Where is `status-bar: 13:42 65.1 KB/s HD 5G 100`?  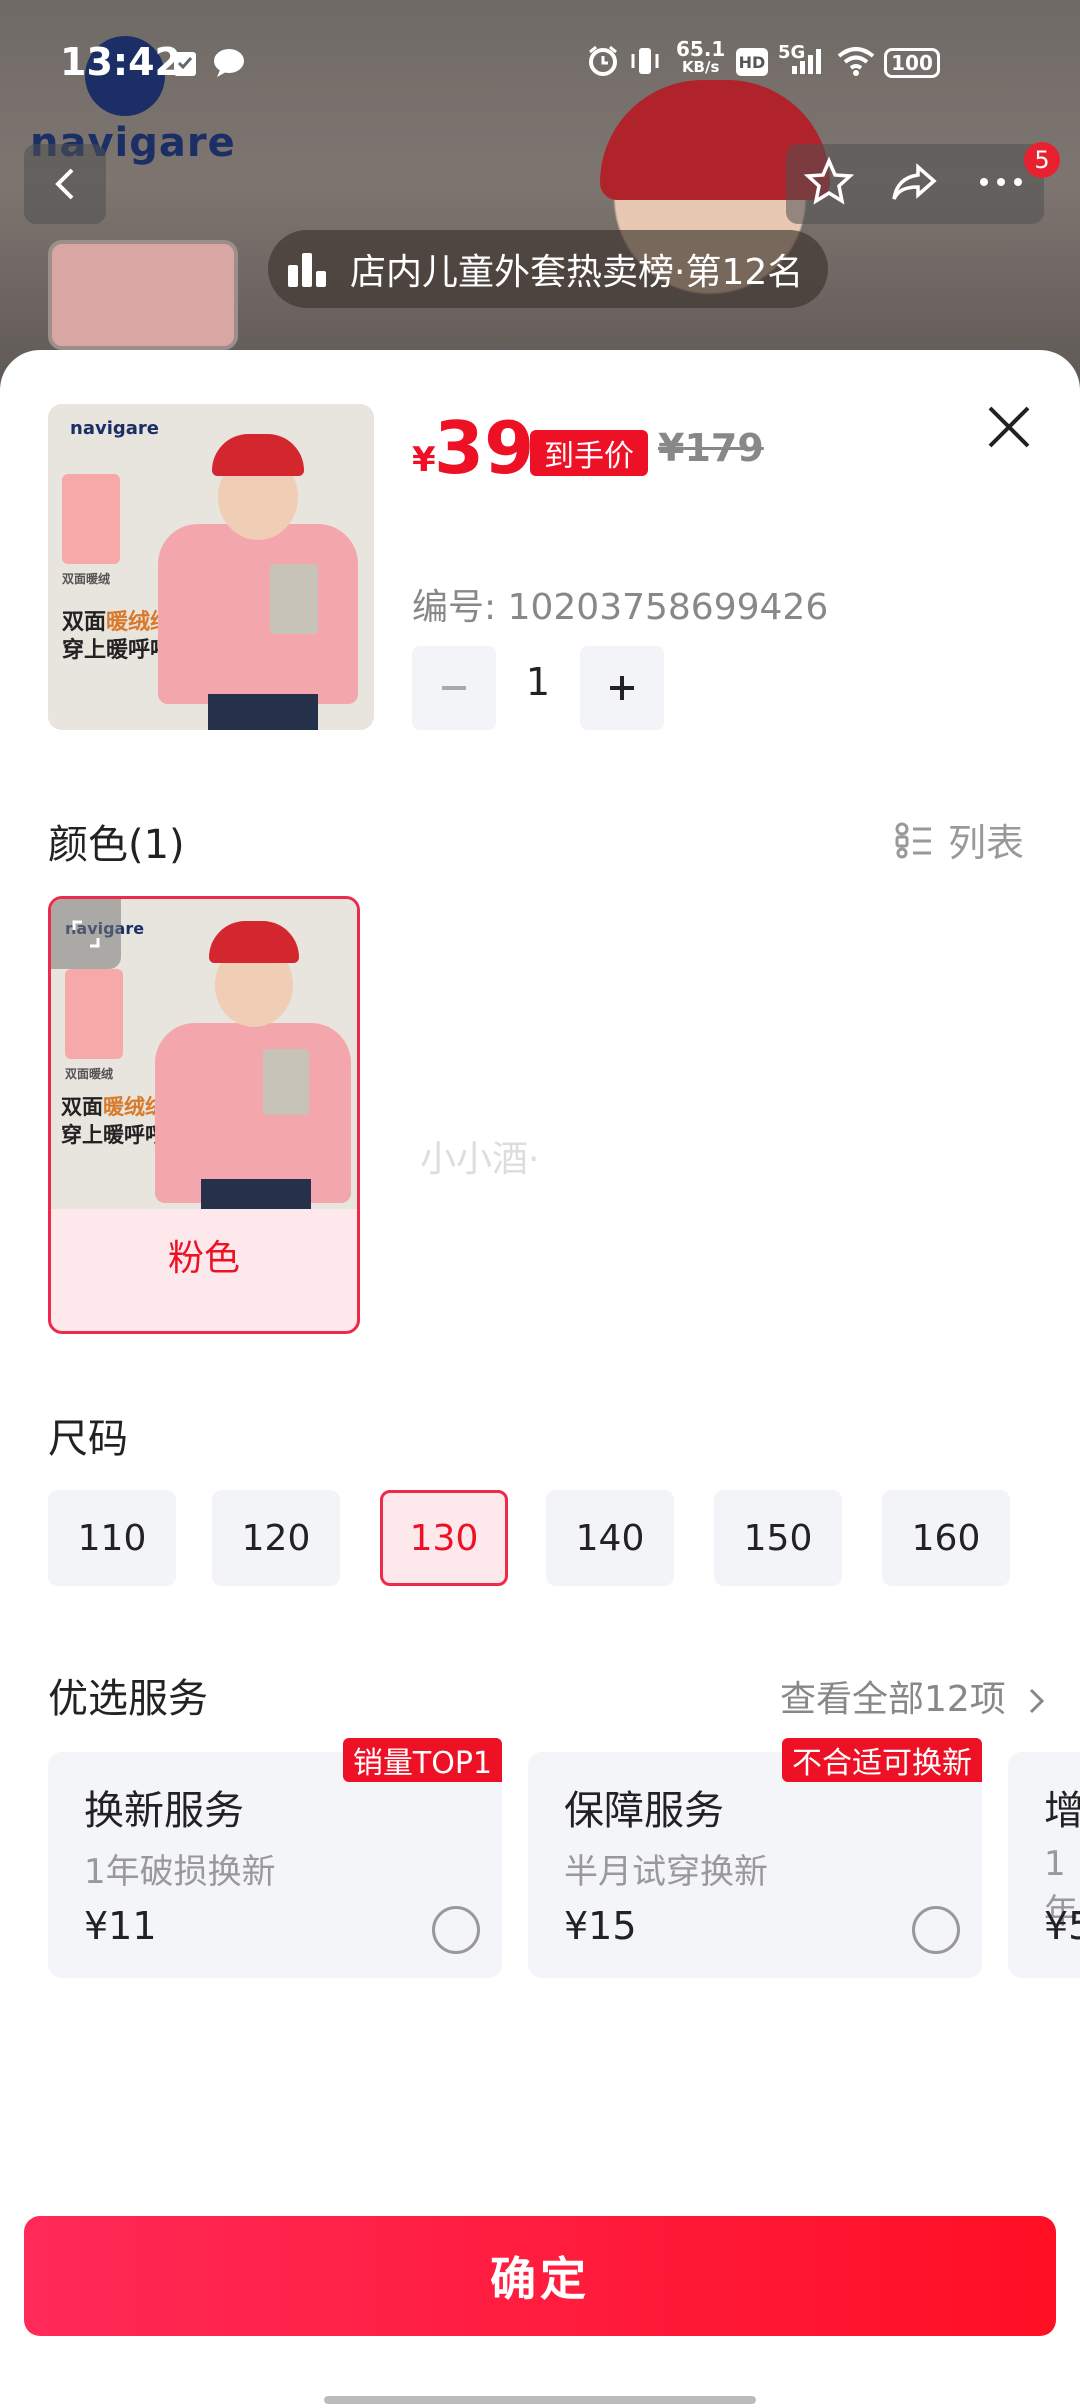 status-bar: 13:42 65.1 KB/s HD 5G 100 is located at coordinates (540, 63).